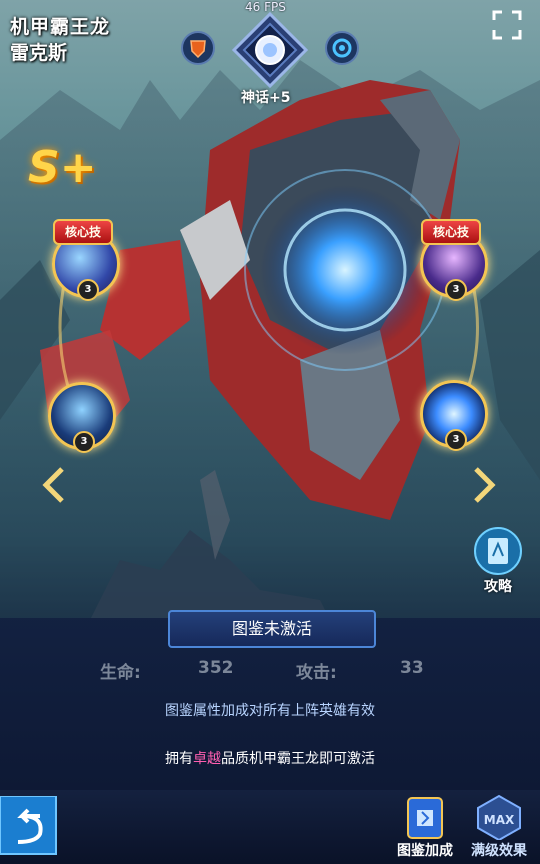  Describe the element at coordinates (454, 260) in the screenshot. I see `skill-3: 核心技 3` at that location.